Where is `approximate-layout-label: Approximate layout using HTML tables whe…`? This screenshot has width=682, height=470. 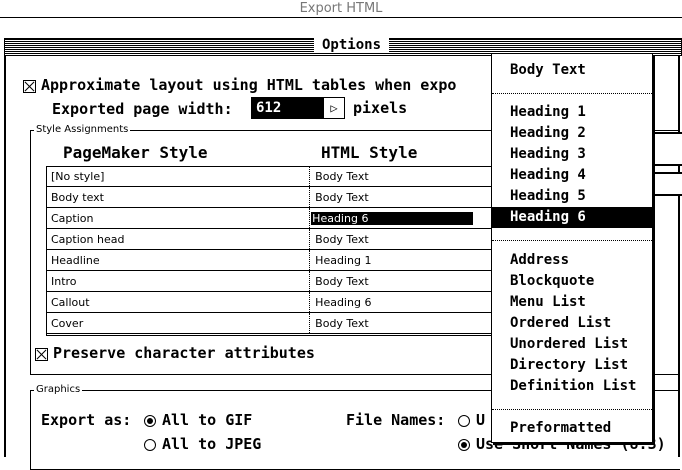 approximate-layout-label: Approximate layout using HTML tables whe… is located at coordinates (249, 85).